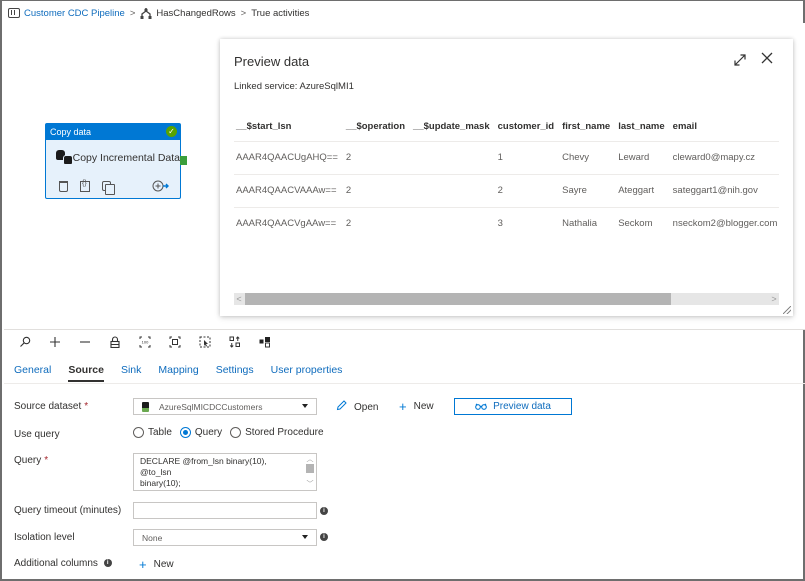 Image resolution: width=805 pixels, height=581 pixels. What do you see at coordinates (115, 342) in the screenshot?
I see `lock-icon` at bounding box center [115, 342].